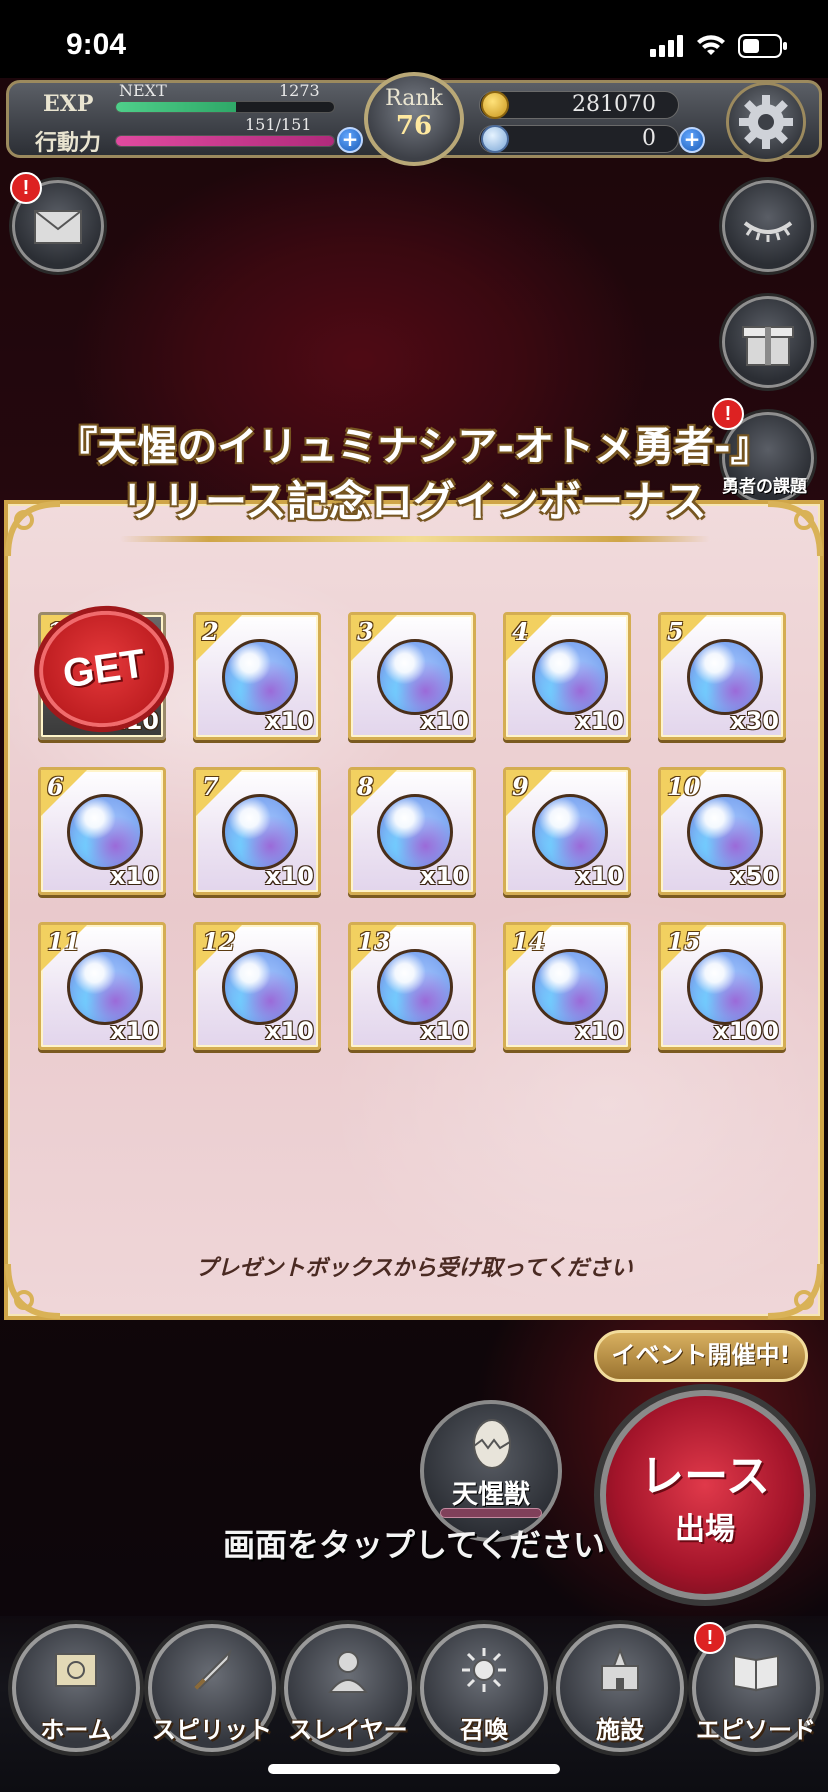  What do you see at coordinates (278, 124) in the screenshot?
I see `stamina-value: 151/151` at bounding box center [278, 124].